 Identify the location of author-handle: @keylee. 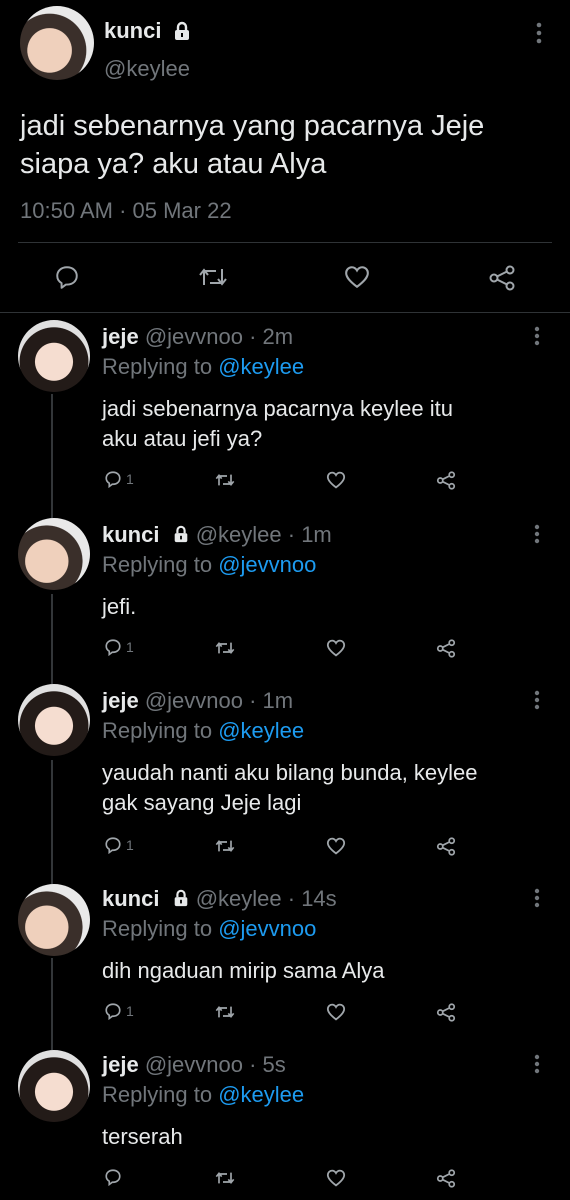
(147, 69).